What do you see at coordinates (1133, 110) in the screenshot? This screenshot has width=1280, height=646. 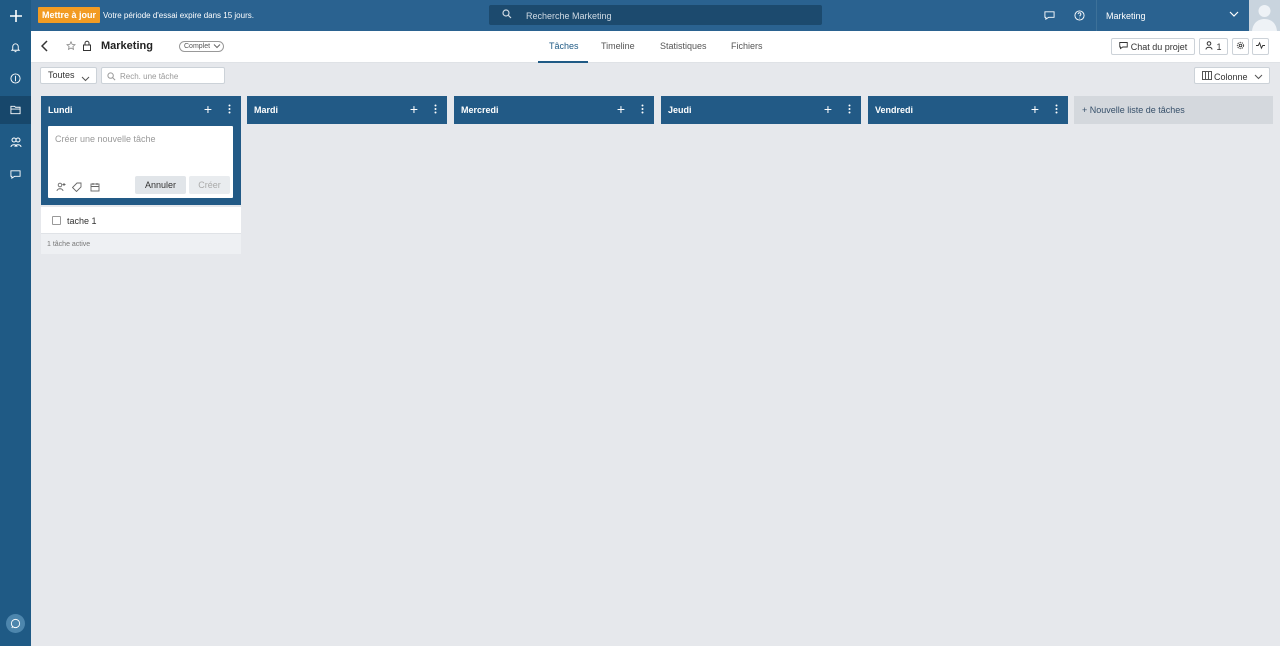 I see `new-task-list-label: + Nouvelle liste de tâches` at bounding box center [1133, 110].